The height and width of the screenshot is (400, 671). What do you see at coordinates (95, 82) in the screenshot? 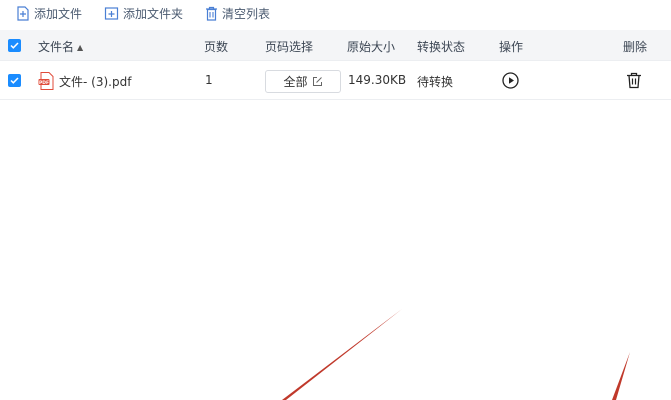
I see `file-name: 文件- (3).pdf` at bounding box center [95, 82].